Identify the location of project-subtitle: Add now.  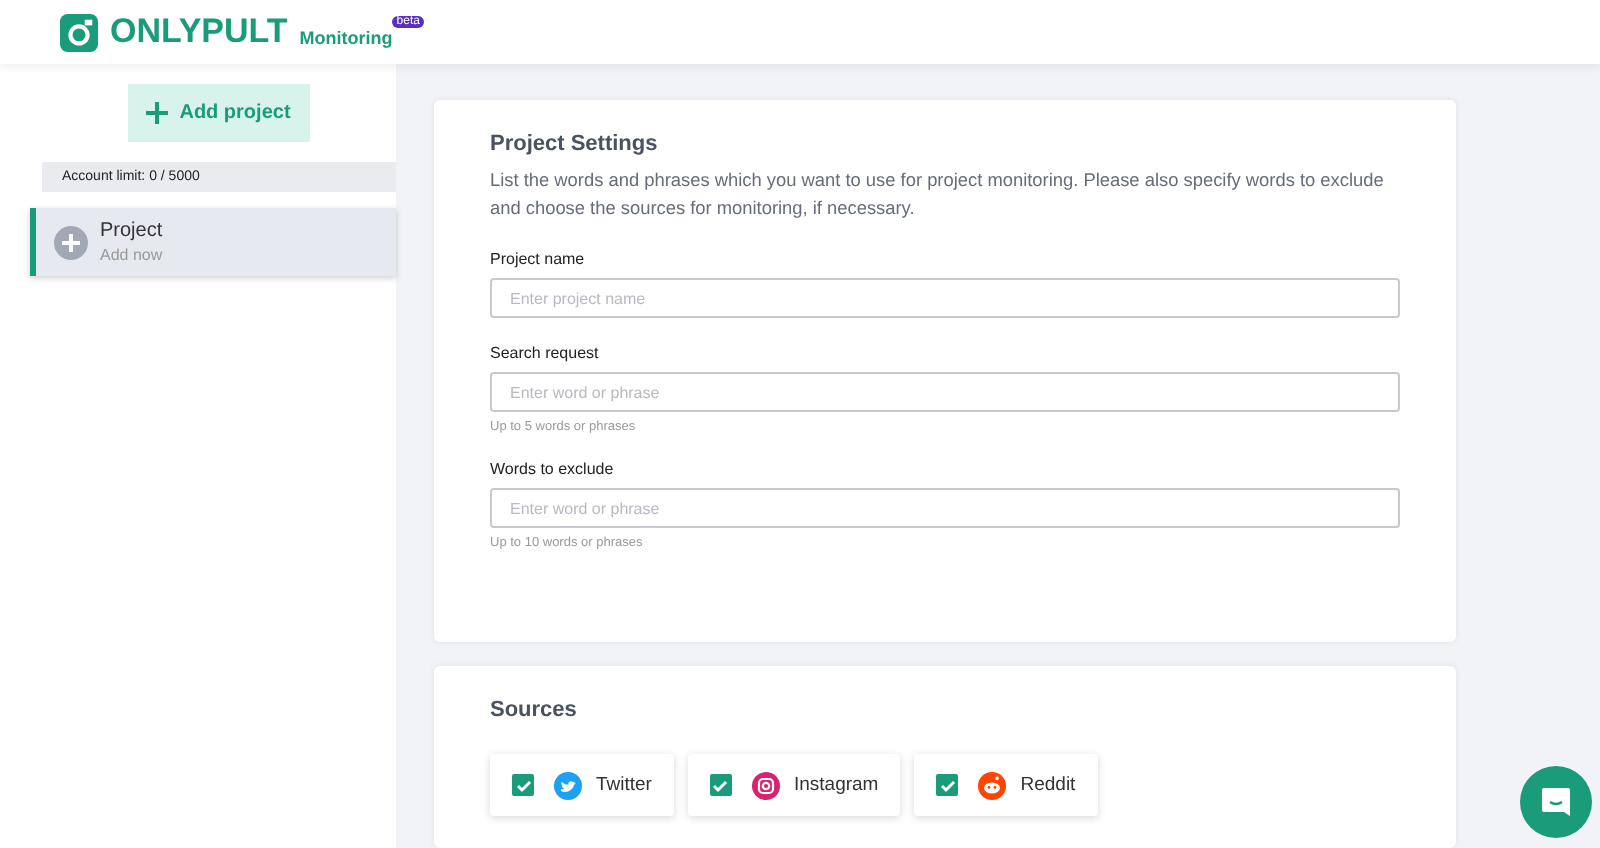
(131, 255).